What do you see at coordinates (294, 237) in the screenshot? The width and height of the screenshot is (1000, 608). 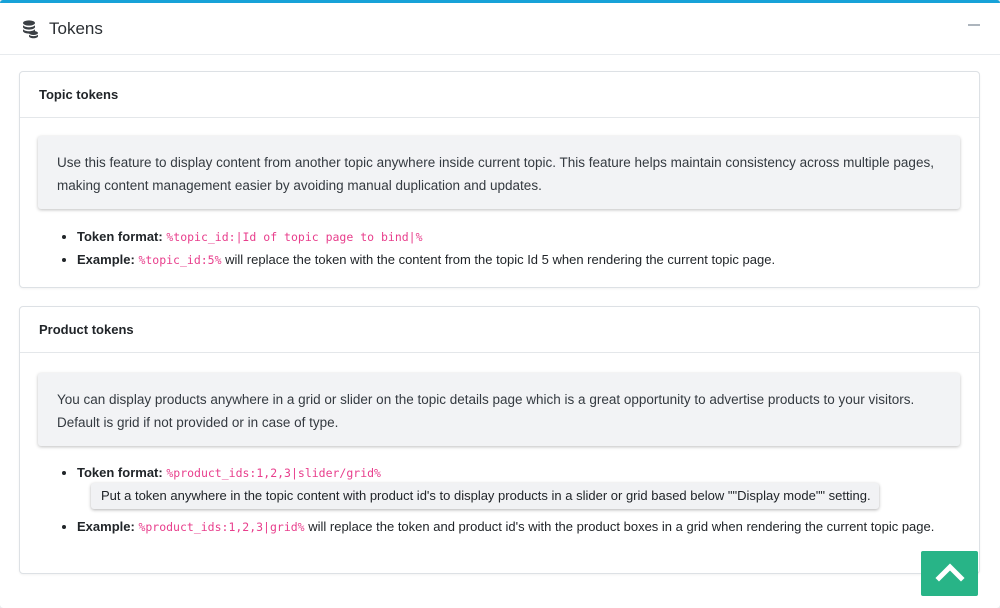 I see `format-code: %topic_id:|Id of topic page to bind|%` at bounding box center [294, 237].